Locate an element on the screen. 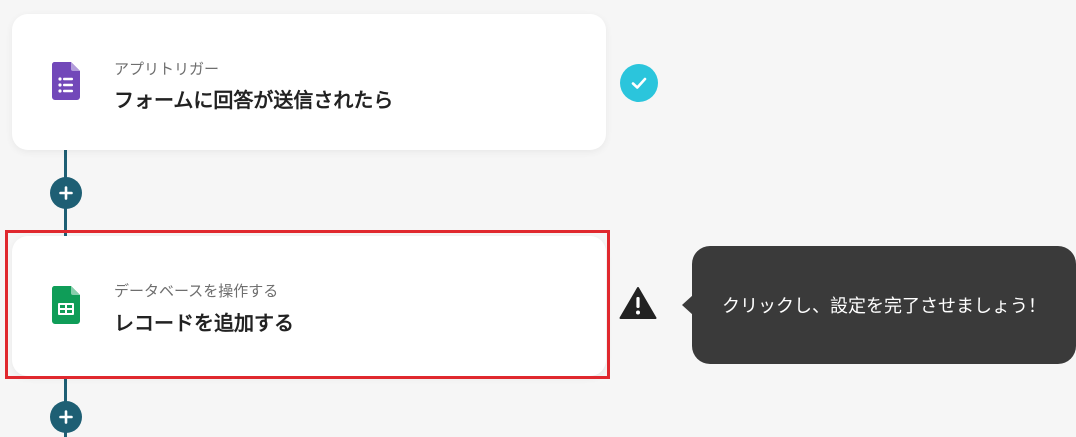 This screenshot has width=1076, height=437. step-title: フォームに回答が送信されたら is located at coordinates (254, 100).